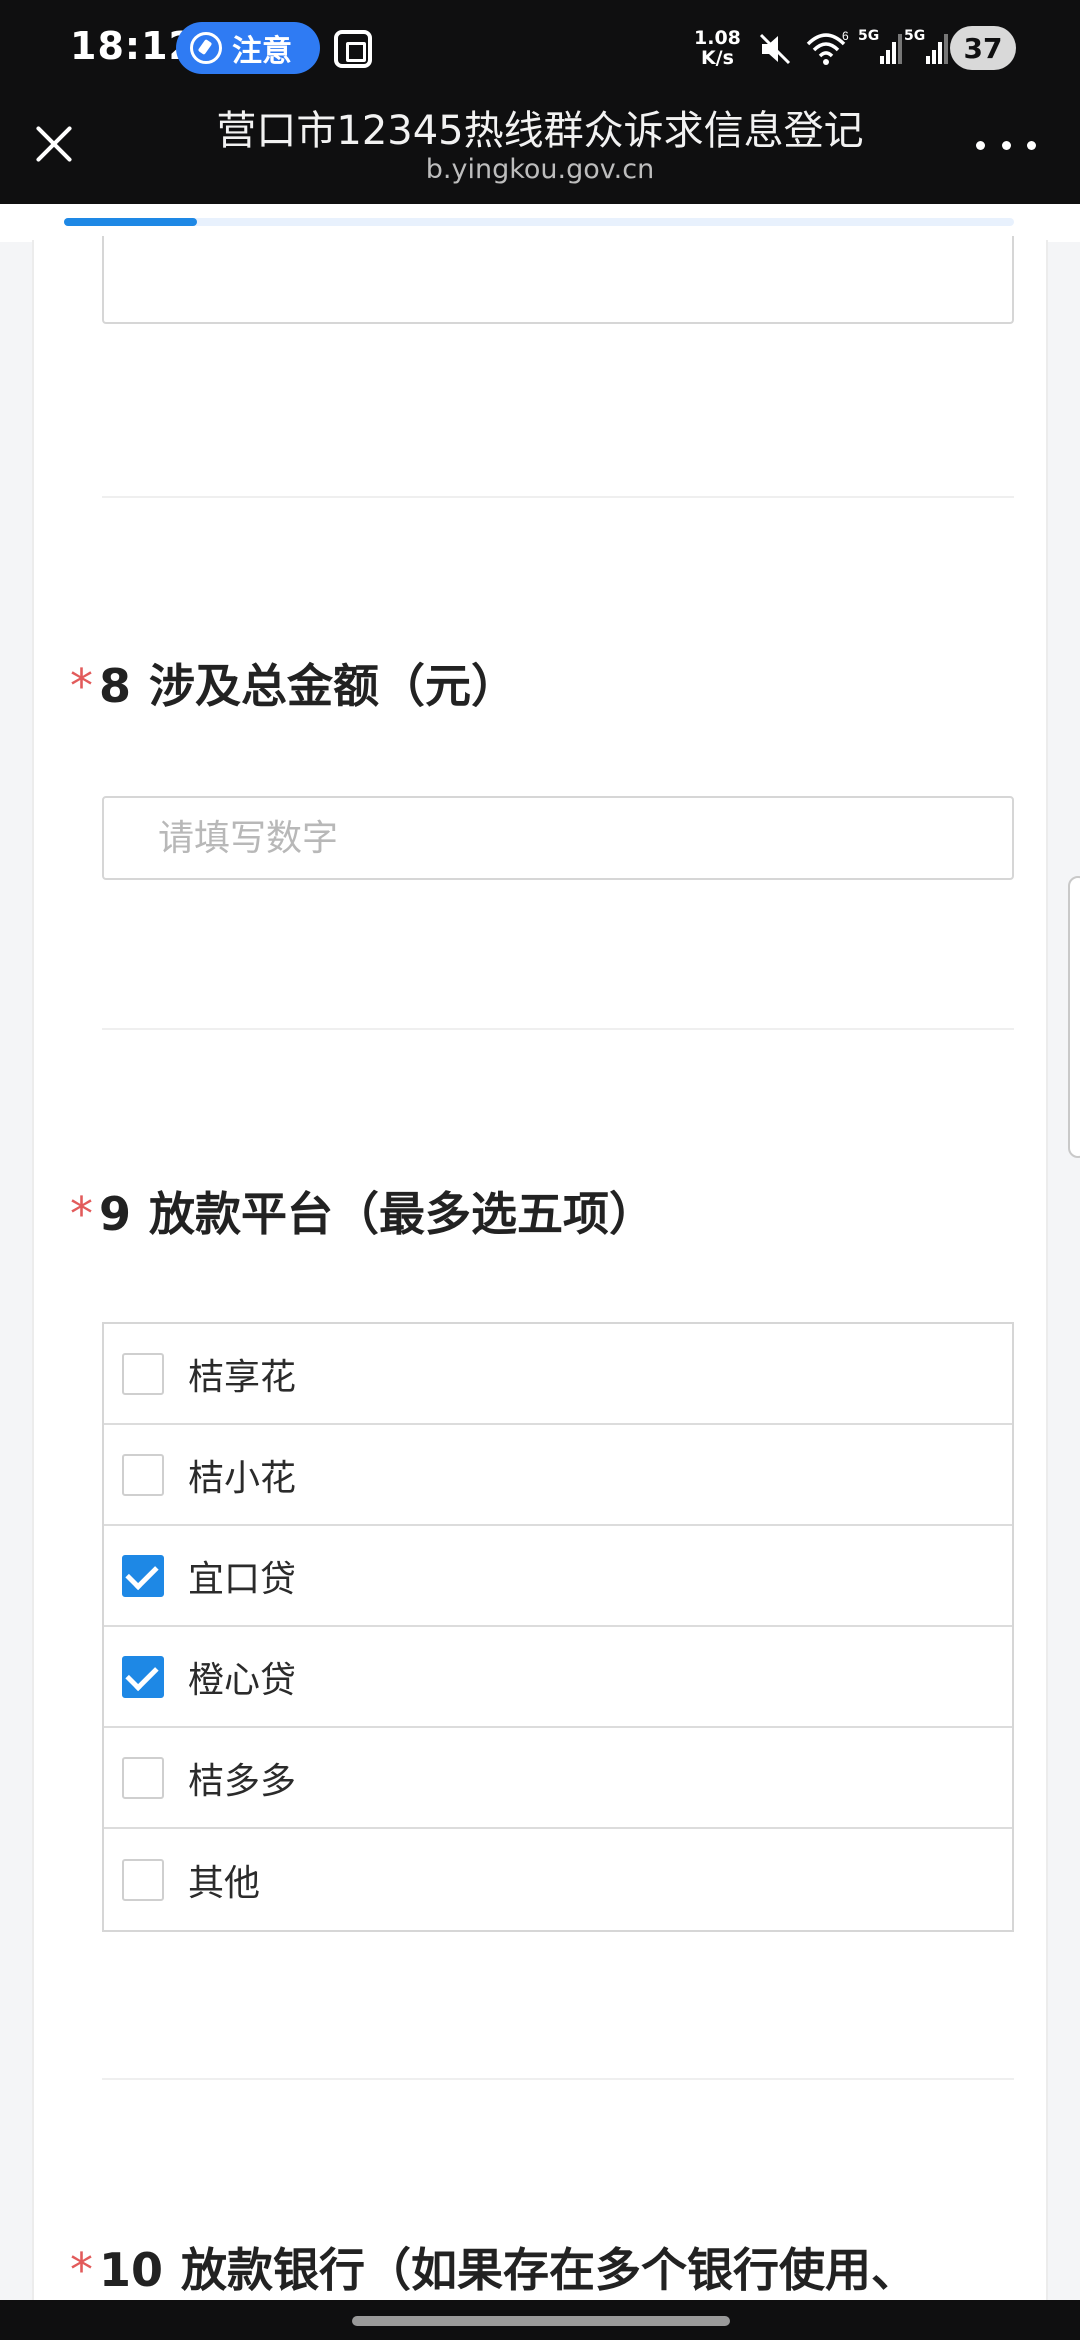  What do you see at coordinates (262, 51) in the screenshot?
I see `notice-label: 注意` at bounding box center [262, 51].